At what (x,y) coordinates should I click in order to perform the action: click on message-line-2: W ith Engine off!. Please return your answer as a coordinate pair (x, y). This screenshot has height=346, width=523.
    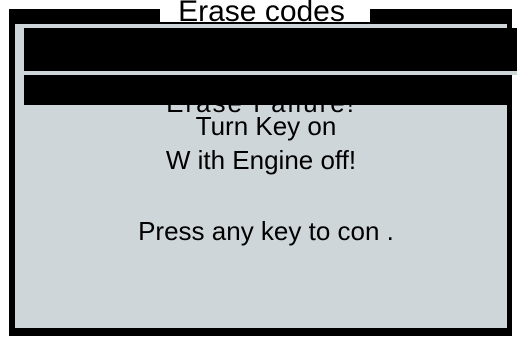
    Looking at the image, I should click on (261, 160).